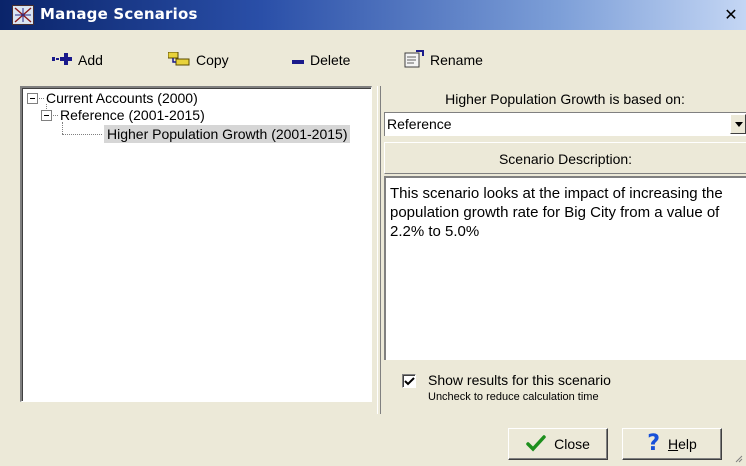 The height and width of the screenshot is (466, 746). I want to click on title-bar: Manage Scenarios ✕, so click(373, 15).